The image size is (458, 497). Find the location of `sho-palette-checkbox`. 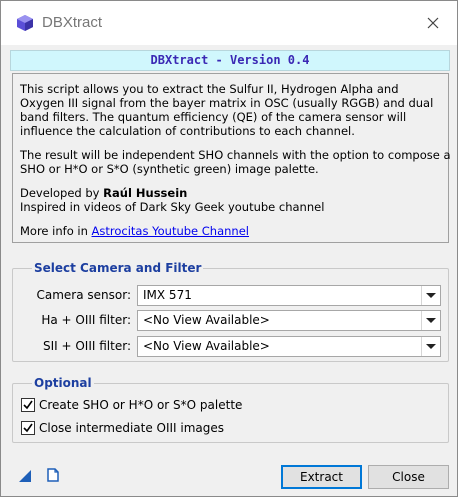

sho-palette-checkbox is located at coordinates (28, 405).